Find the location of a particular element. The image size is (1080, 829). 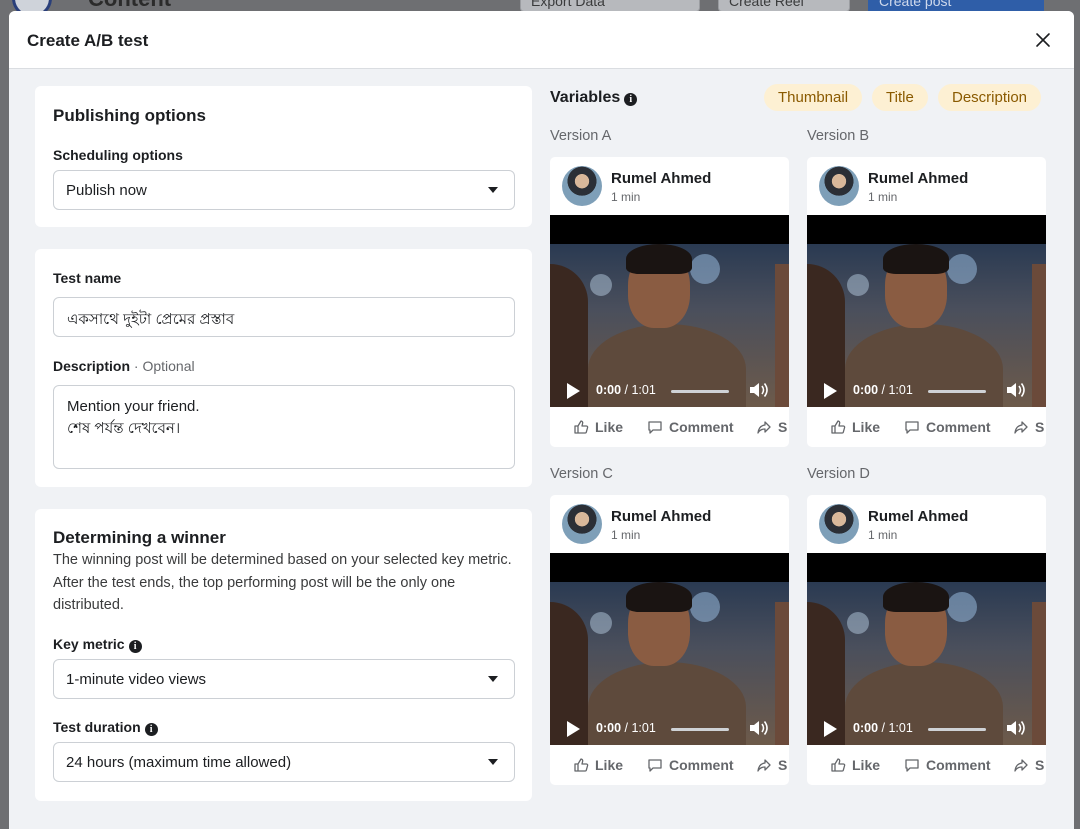

description-textarea: Mention your friend. শেষ পর্যন্ত দেখবেন। is located at coordinates (284, 427).